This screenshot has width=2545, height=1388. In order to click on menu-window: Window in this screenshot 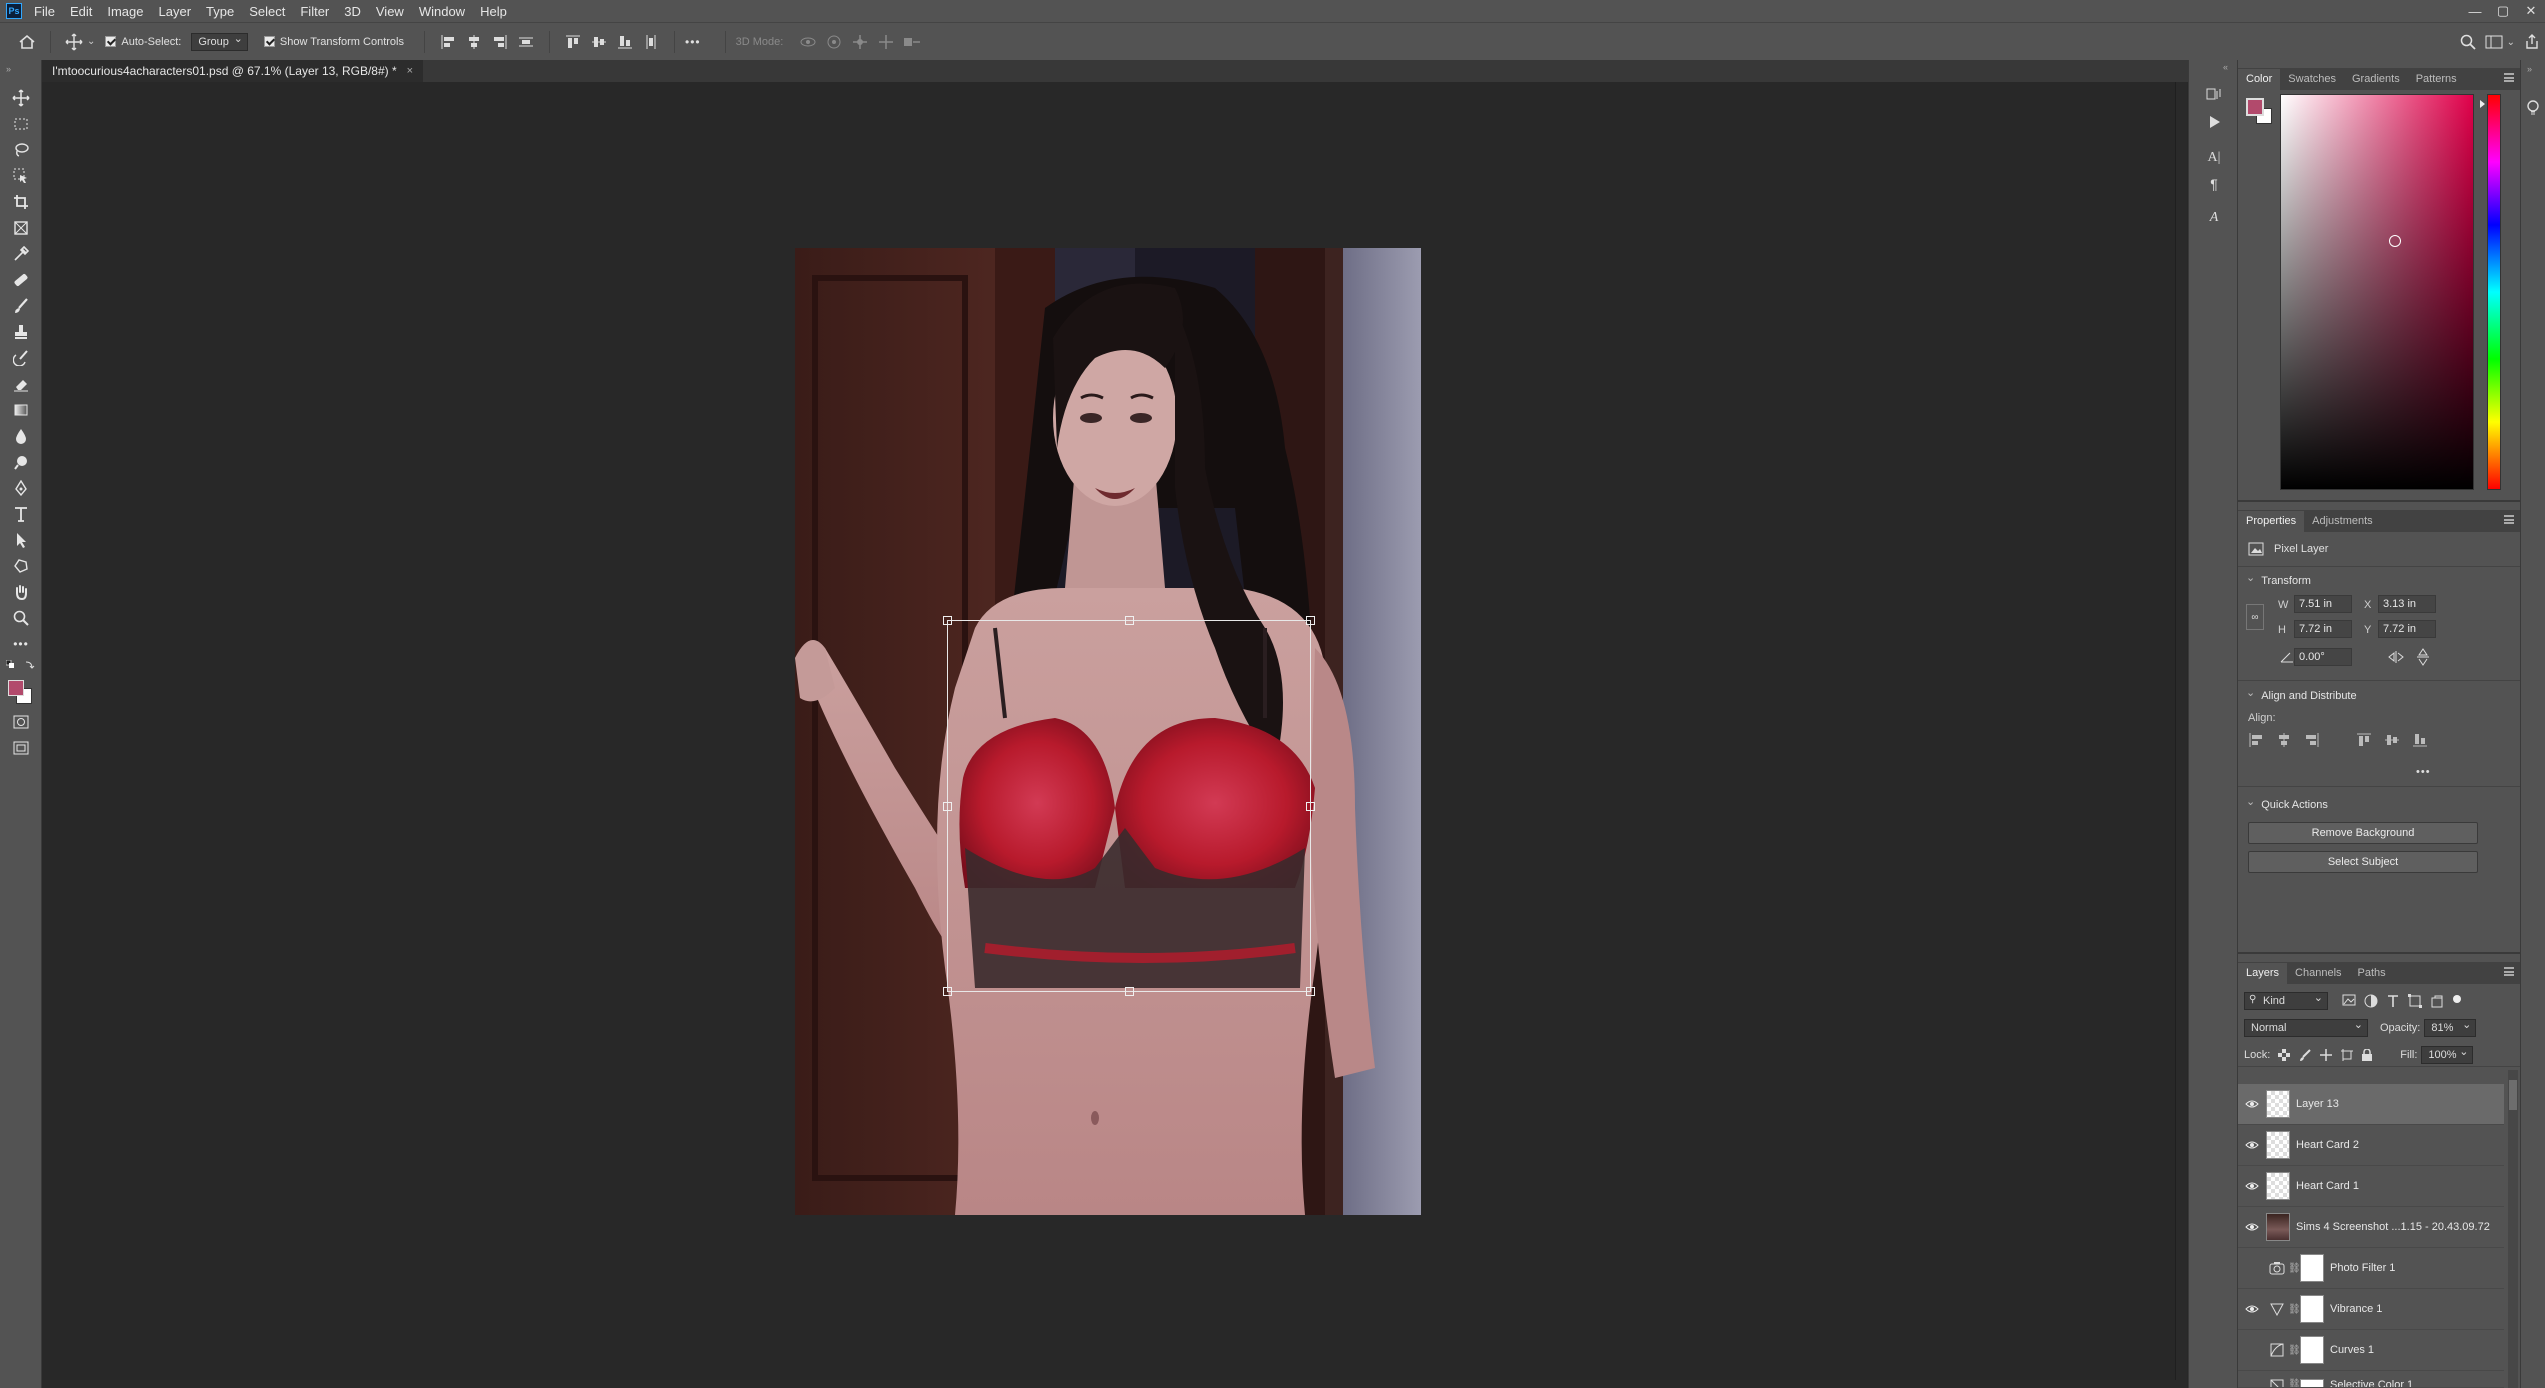, I will do `click(442, 11)`.